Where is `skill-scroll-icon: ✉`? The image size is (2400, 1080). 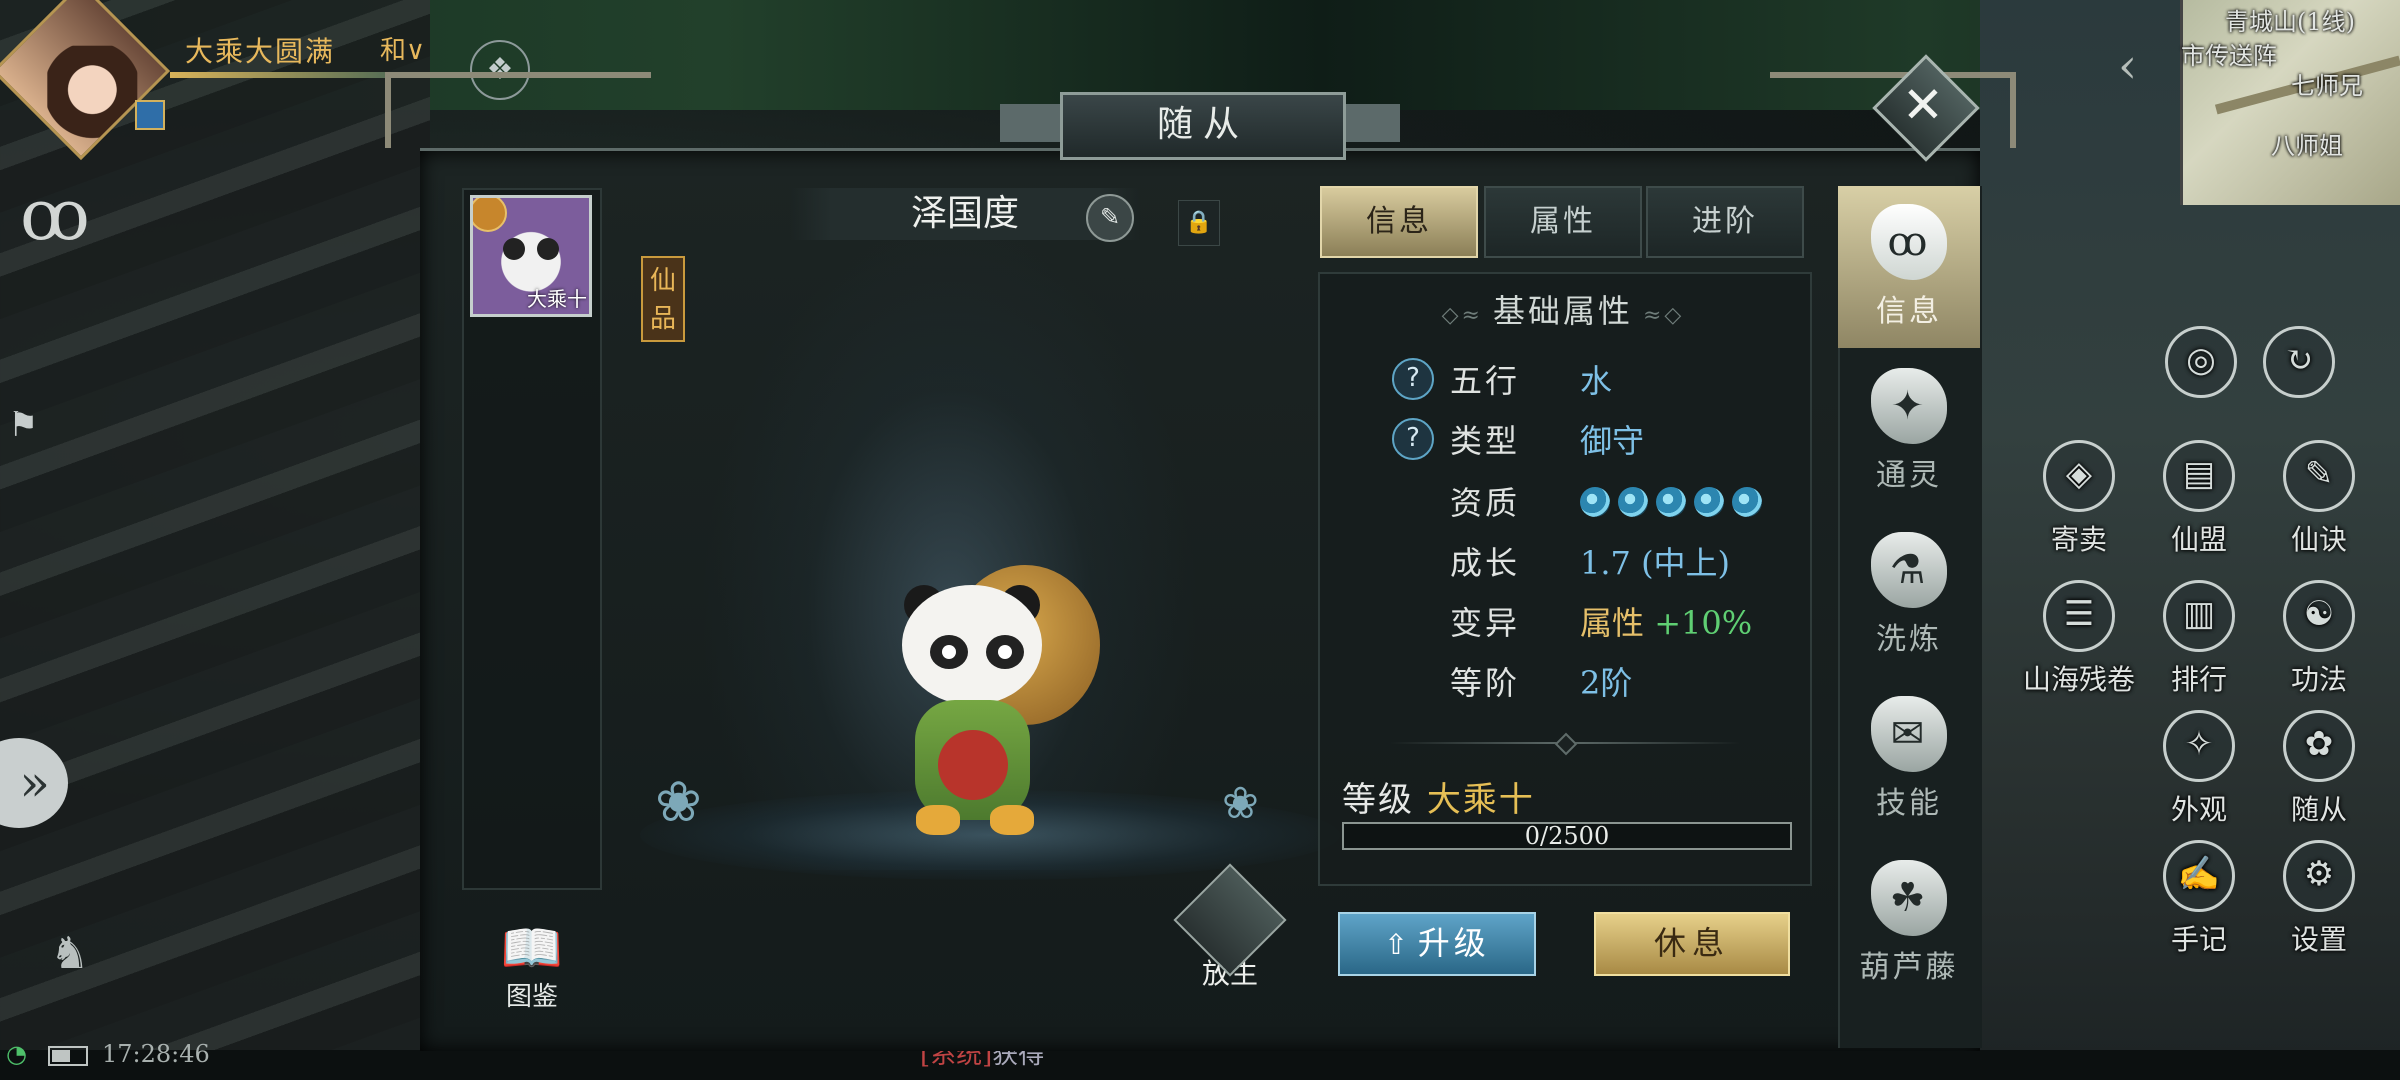 skill-scroll-icon: ✉ is located at coordinates (1909, 734).